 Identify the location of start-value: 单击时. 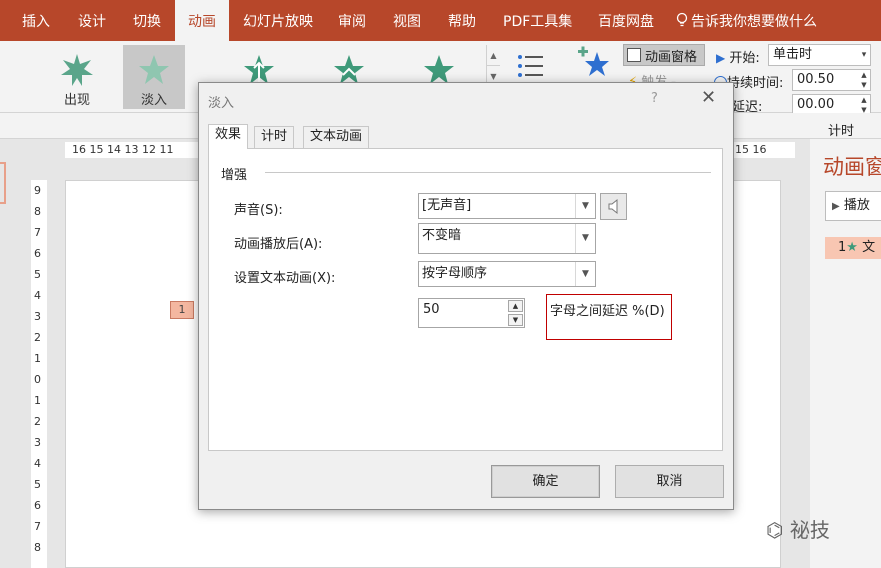
(793, 54).